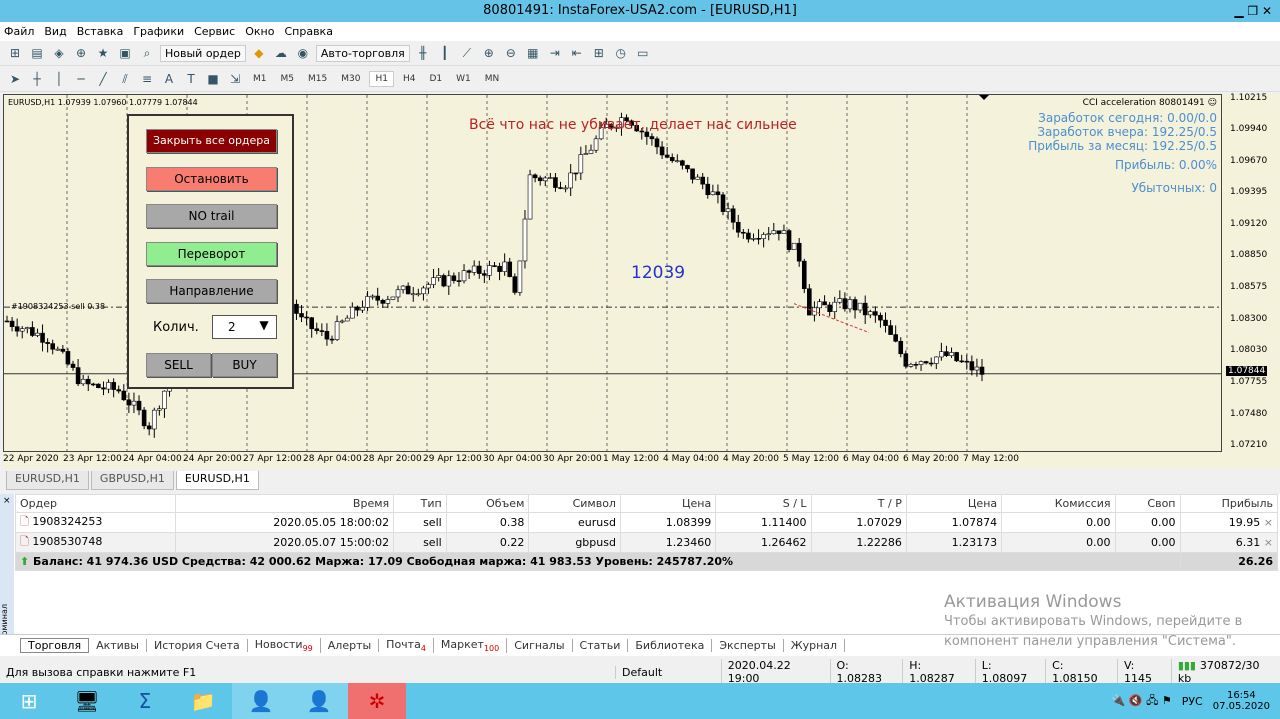 This screenshot has height=719, width=1280. I want to click on trail-button: NO trail, so click(211, 216).